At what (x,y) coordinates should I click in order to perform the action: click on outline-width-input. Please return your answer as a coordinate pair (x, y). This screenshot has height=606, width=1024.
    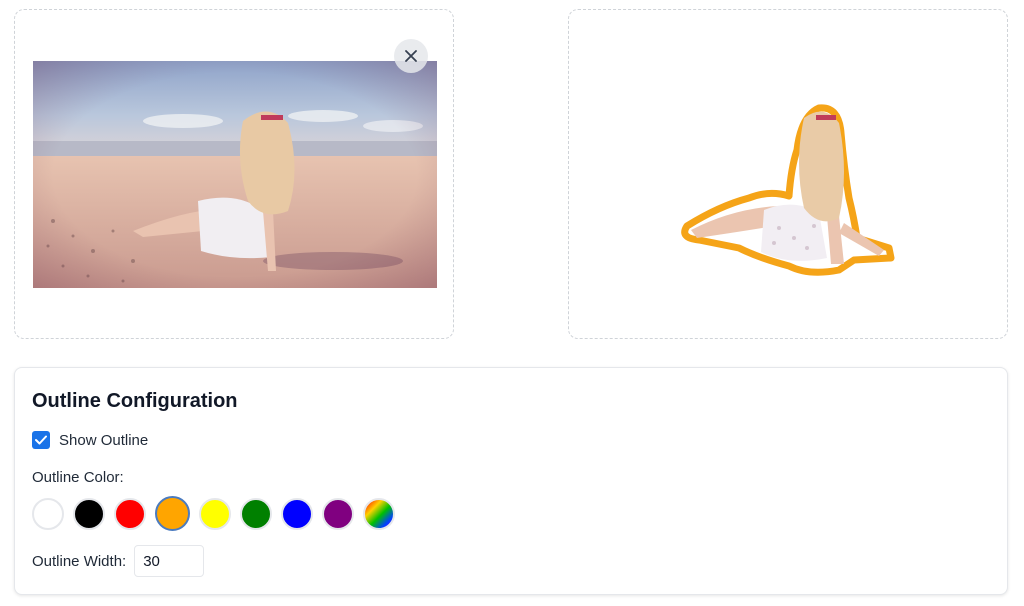
    Looking at the image, I should click on (169, 561).